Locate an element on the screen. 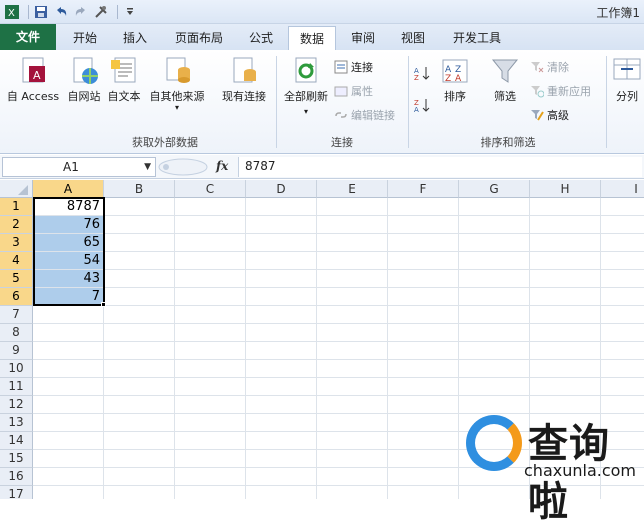 This screenshot has height=527, width=644. cell-e10 is located at coordinates (352, 369).